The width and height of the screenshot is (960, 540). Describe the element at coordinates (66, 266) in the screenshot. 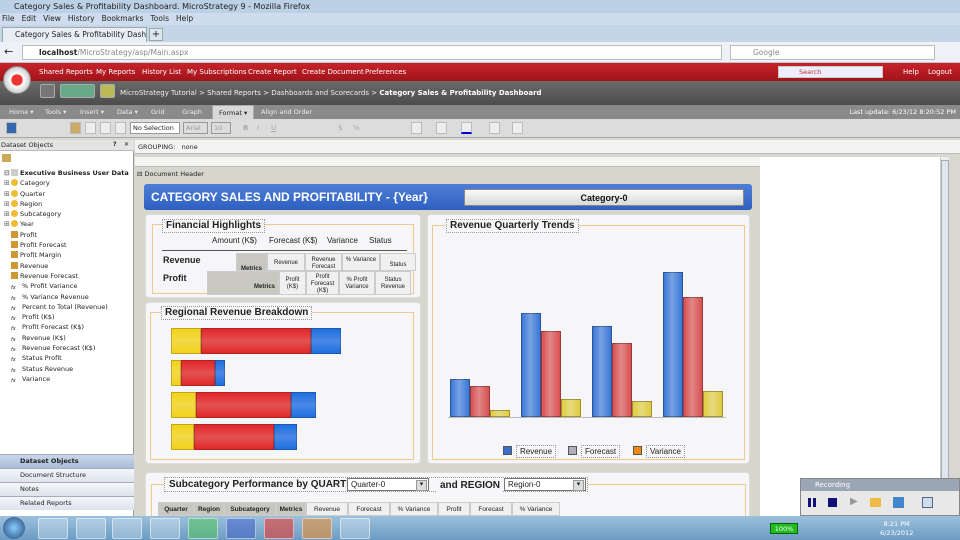

I see `tree-metric: Revenue` at that location.